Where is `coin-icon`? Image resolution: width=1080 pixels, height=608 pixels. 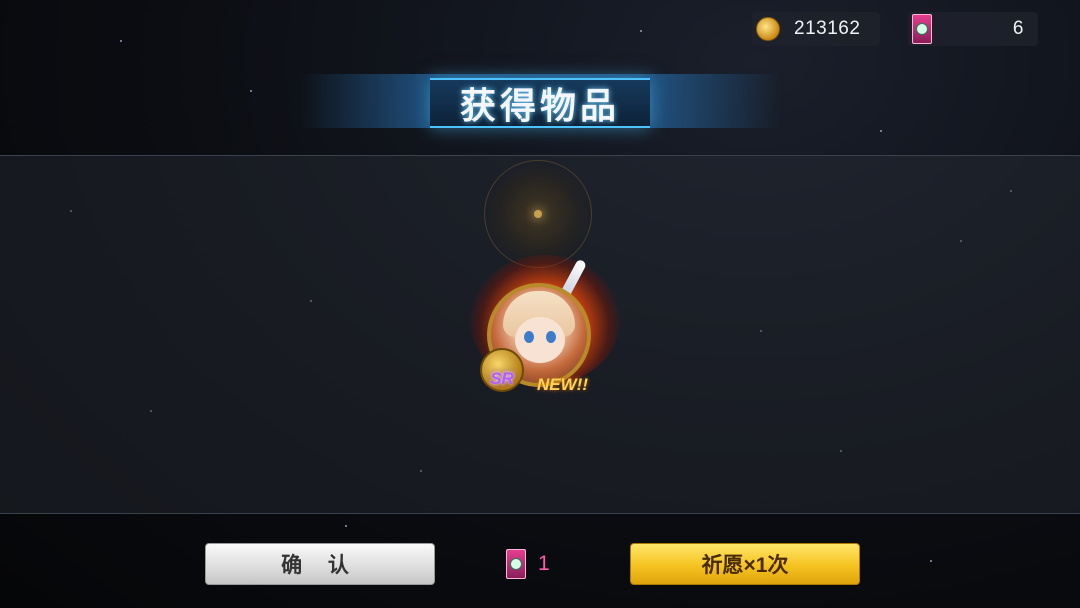 coin-icon is located at coordinates (768, 29).